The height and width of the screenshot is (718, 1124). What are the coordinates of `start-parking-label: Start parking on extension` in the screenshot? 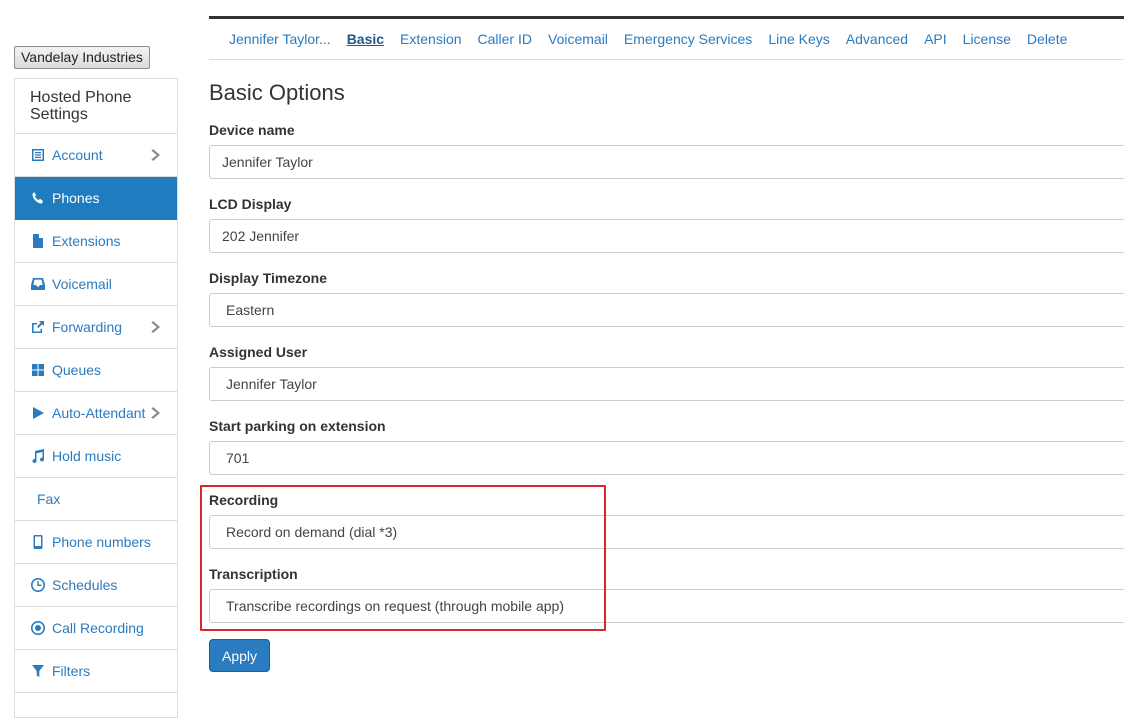 It's located at (297, 426).